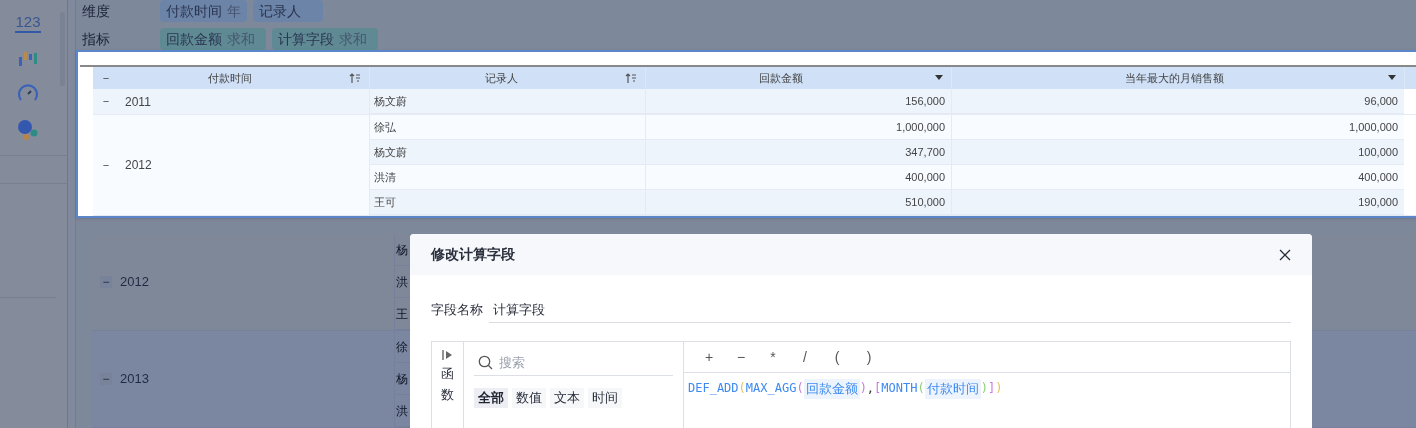 The width and height of the screenshot is (1416, 428). What do you see at coordinates (230, 78) in the screenshot?
I see `column-header: 付款时间` at bounding box center [230, 78].